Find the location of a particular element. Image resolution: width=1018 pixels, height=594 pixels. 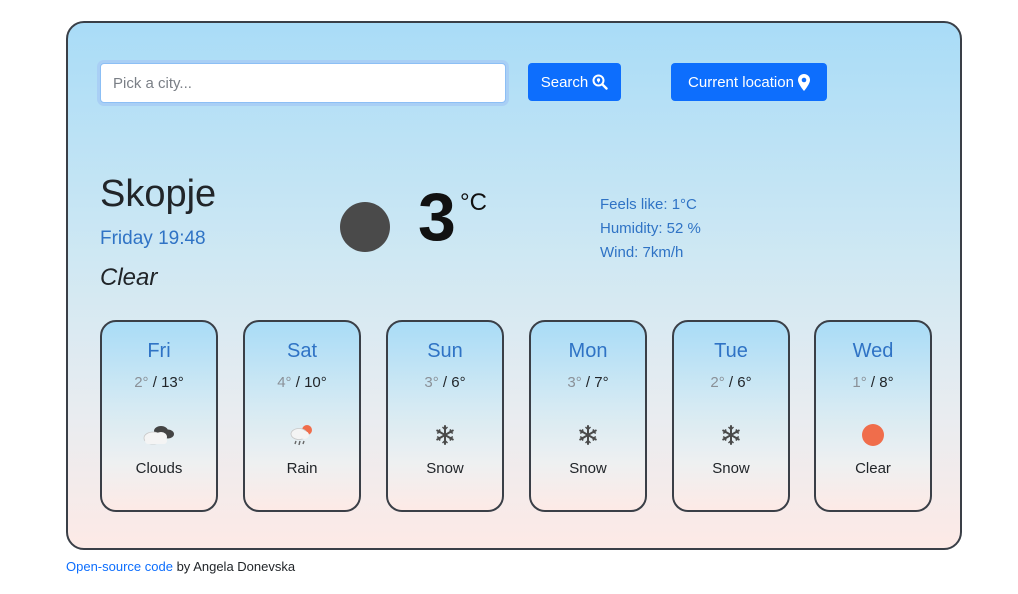

current-location-button: Current location is located at coordinates (749, 82).